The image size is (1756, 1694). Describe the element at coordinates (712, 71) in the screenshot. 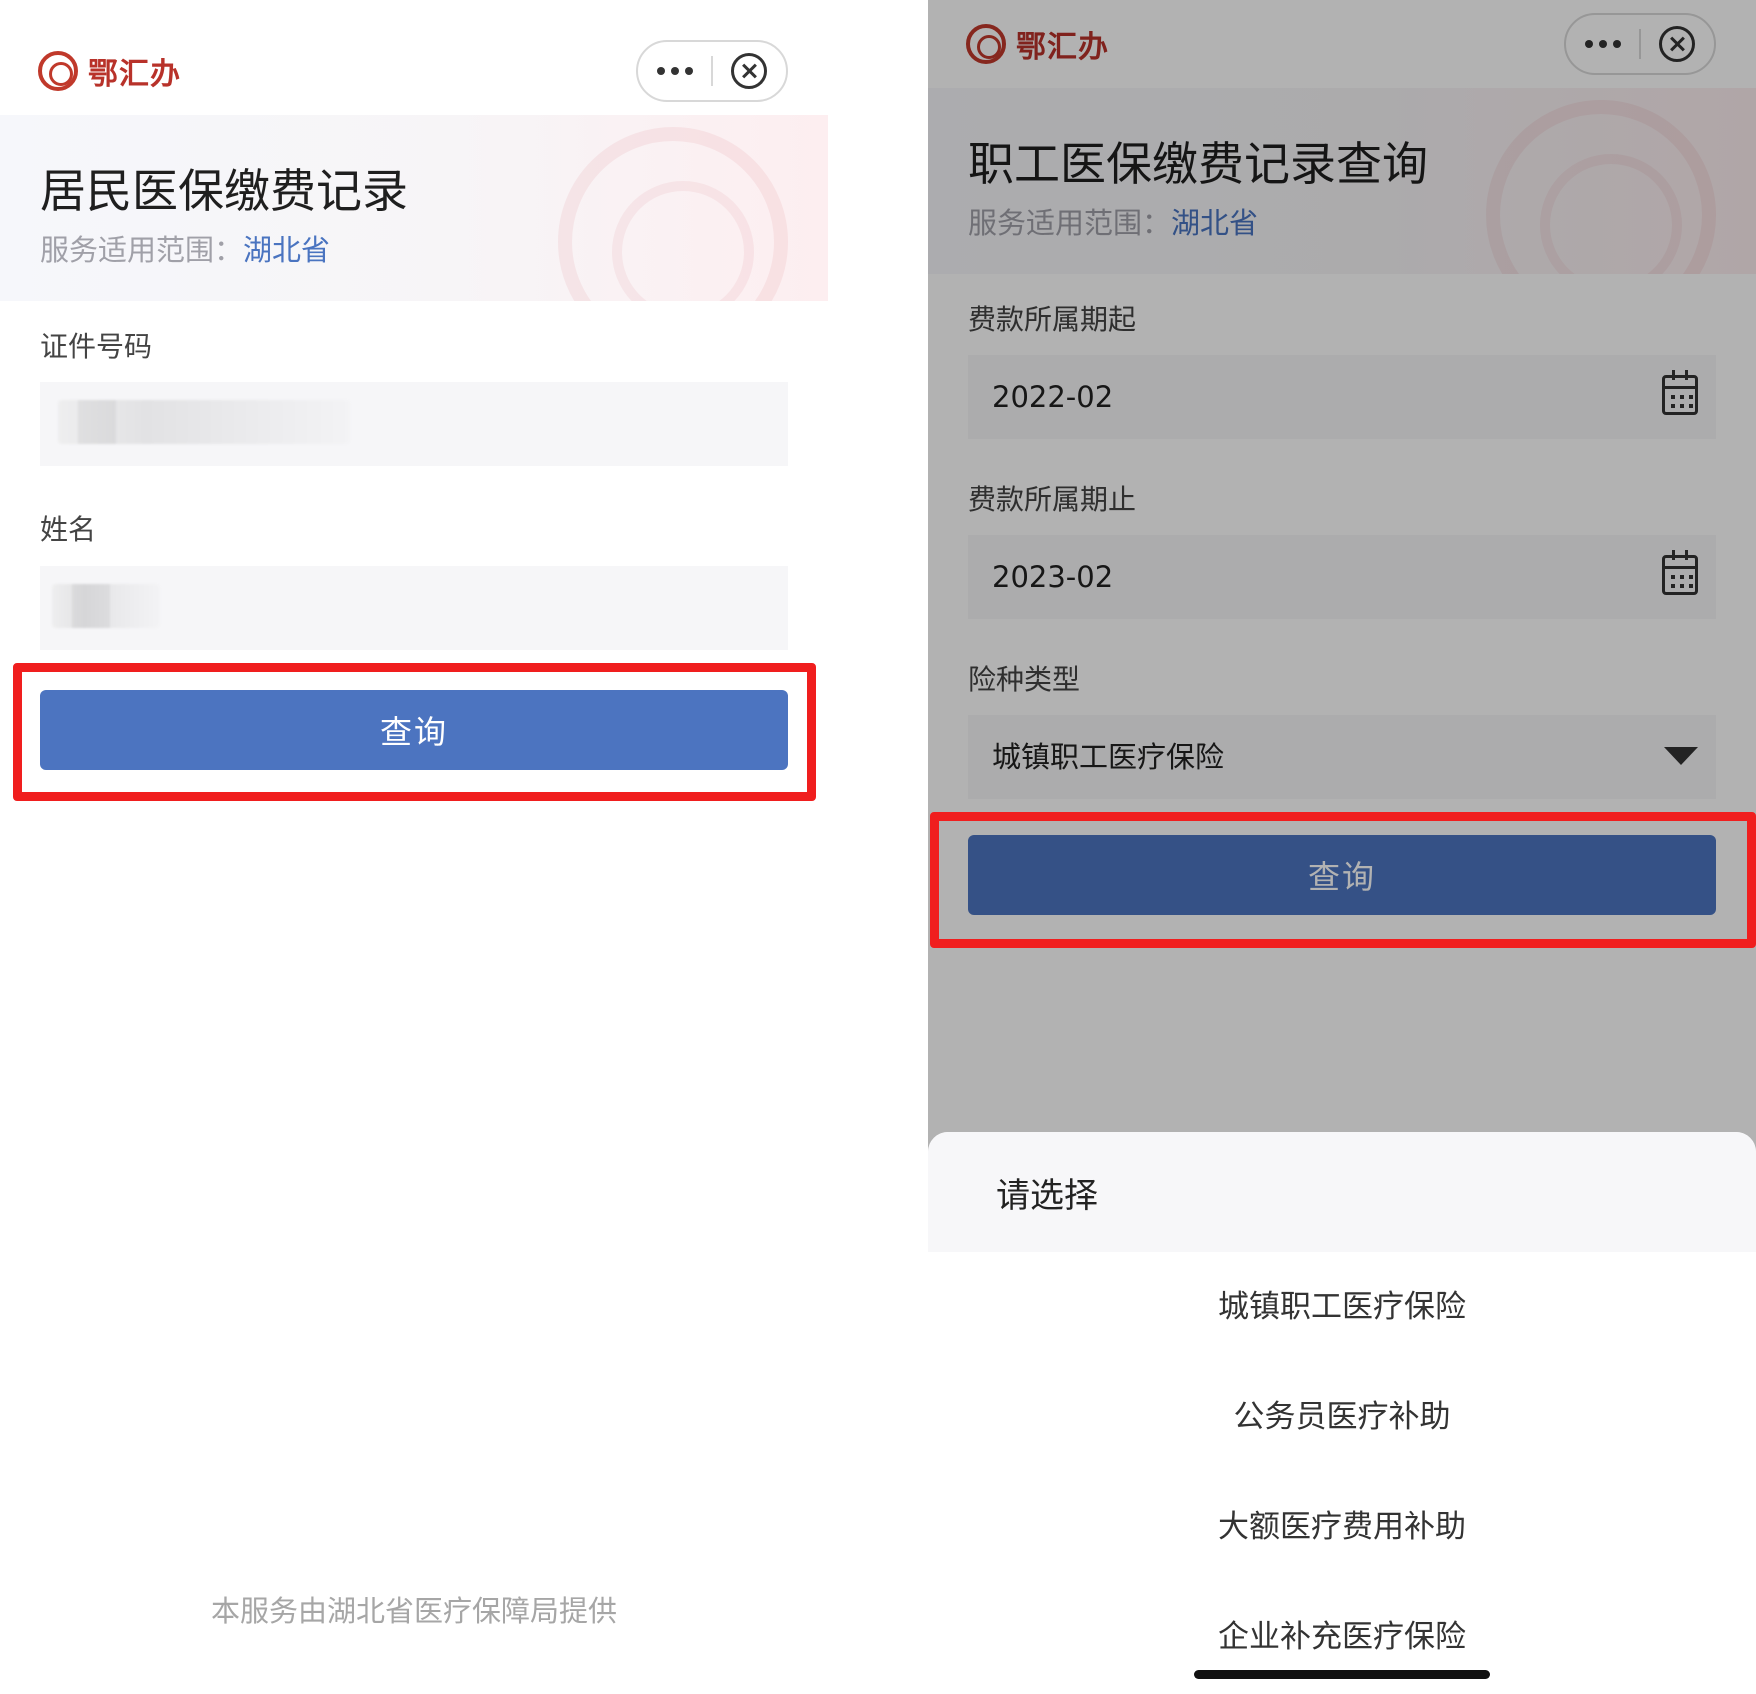

I see `mini-program-capsule` at that location.